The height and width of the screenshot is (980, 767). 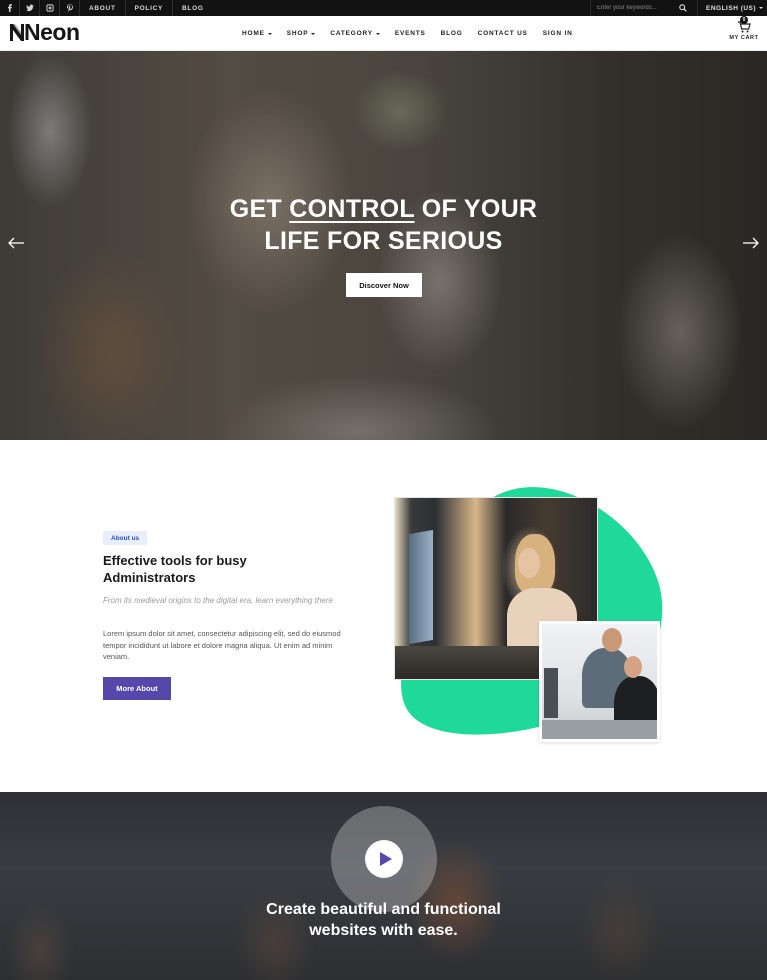 I want to click on logo-mark-icon, so click(x=17, y=32).